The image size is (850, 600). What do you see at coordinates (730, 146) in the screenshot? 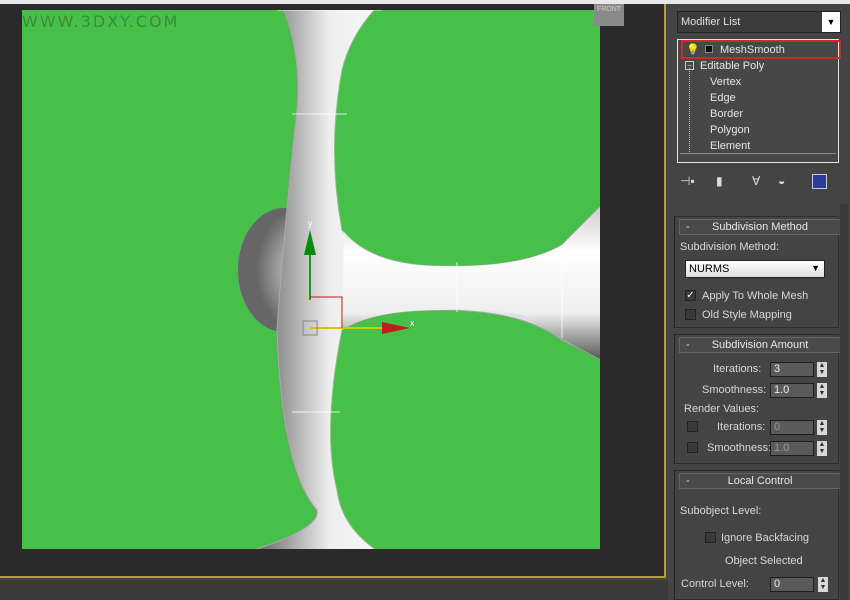
I see `stack-sub-element: Element` at bounding box center [730, 146].